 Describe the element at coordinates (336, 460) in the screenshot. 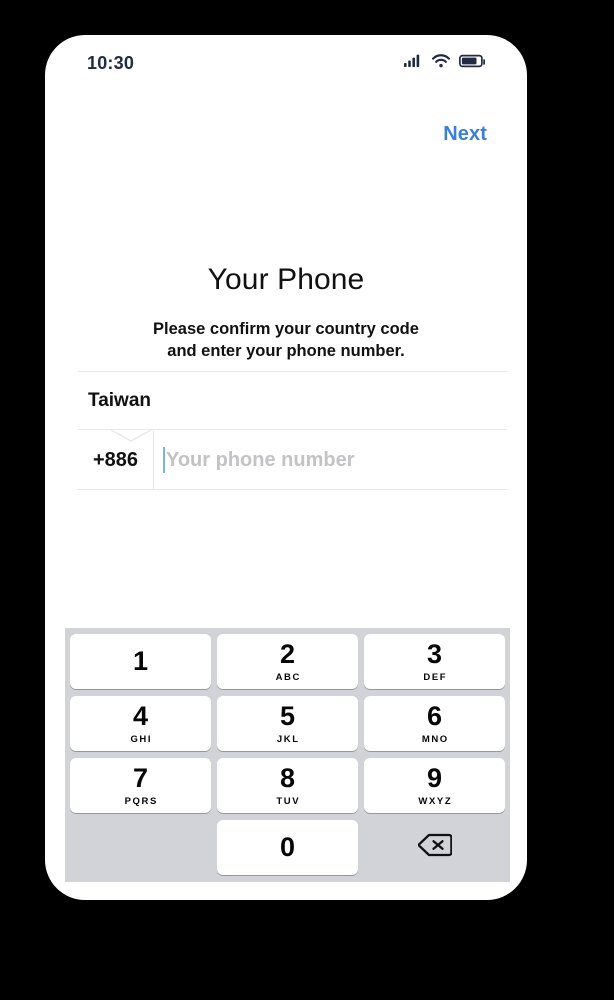

I see `phone-number-input` at that location.